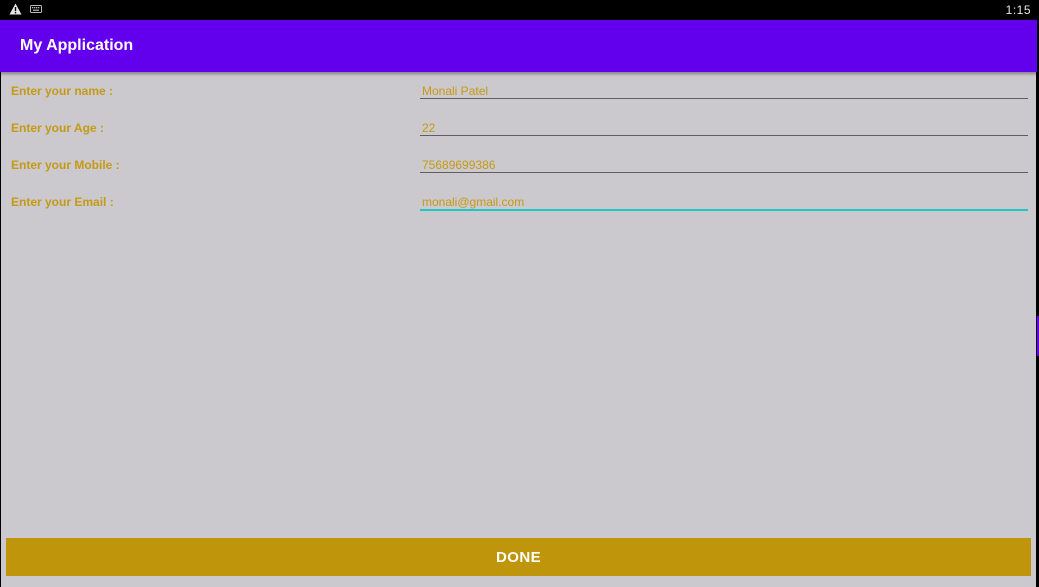 This screenshot has width=1039, height=587. Describe the element at coordinates (724, 85) in the screenshot. I see `name-field: Monali Patel` at that location.